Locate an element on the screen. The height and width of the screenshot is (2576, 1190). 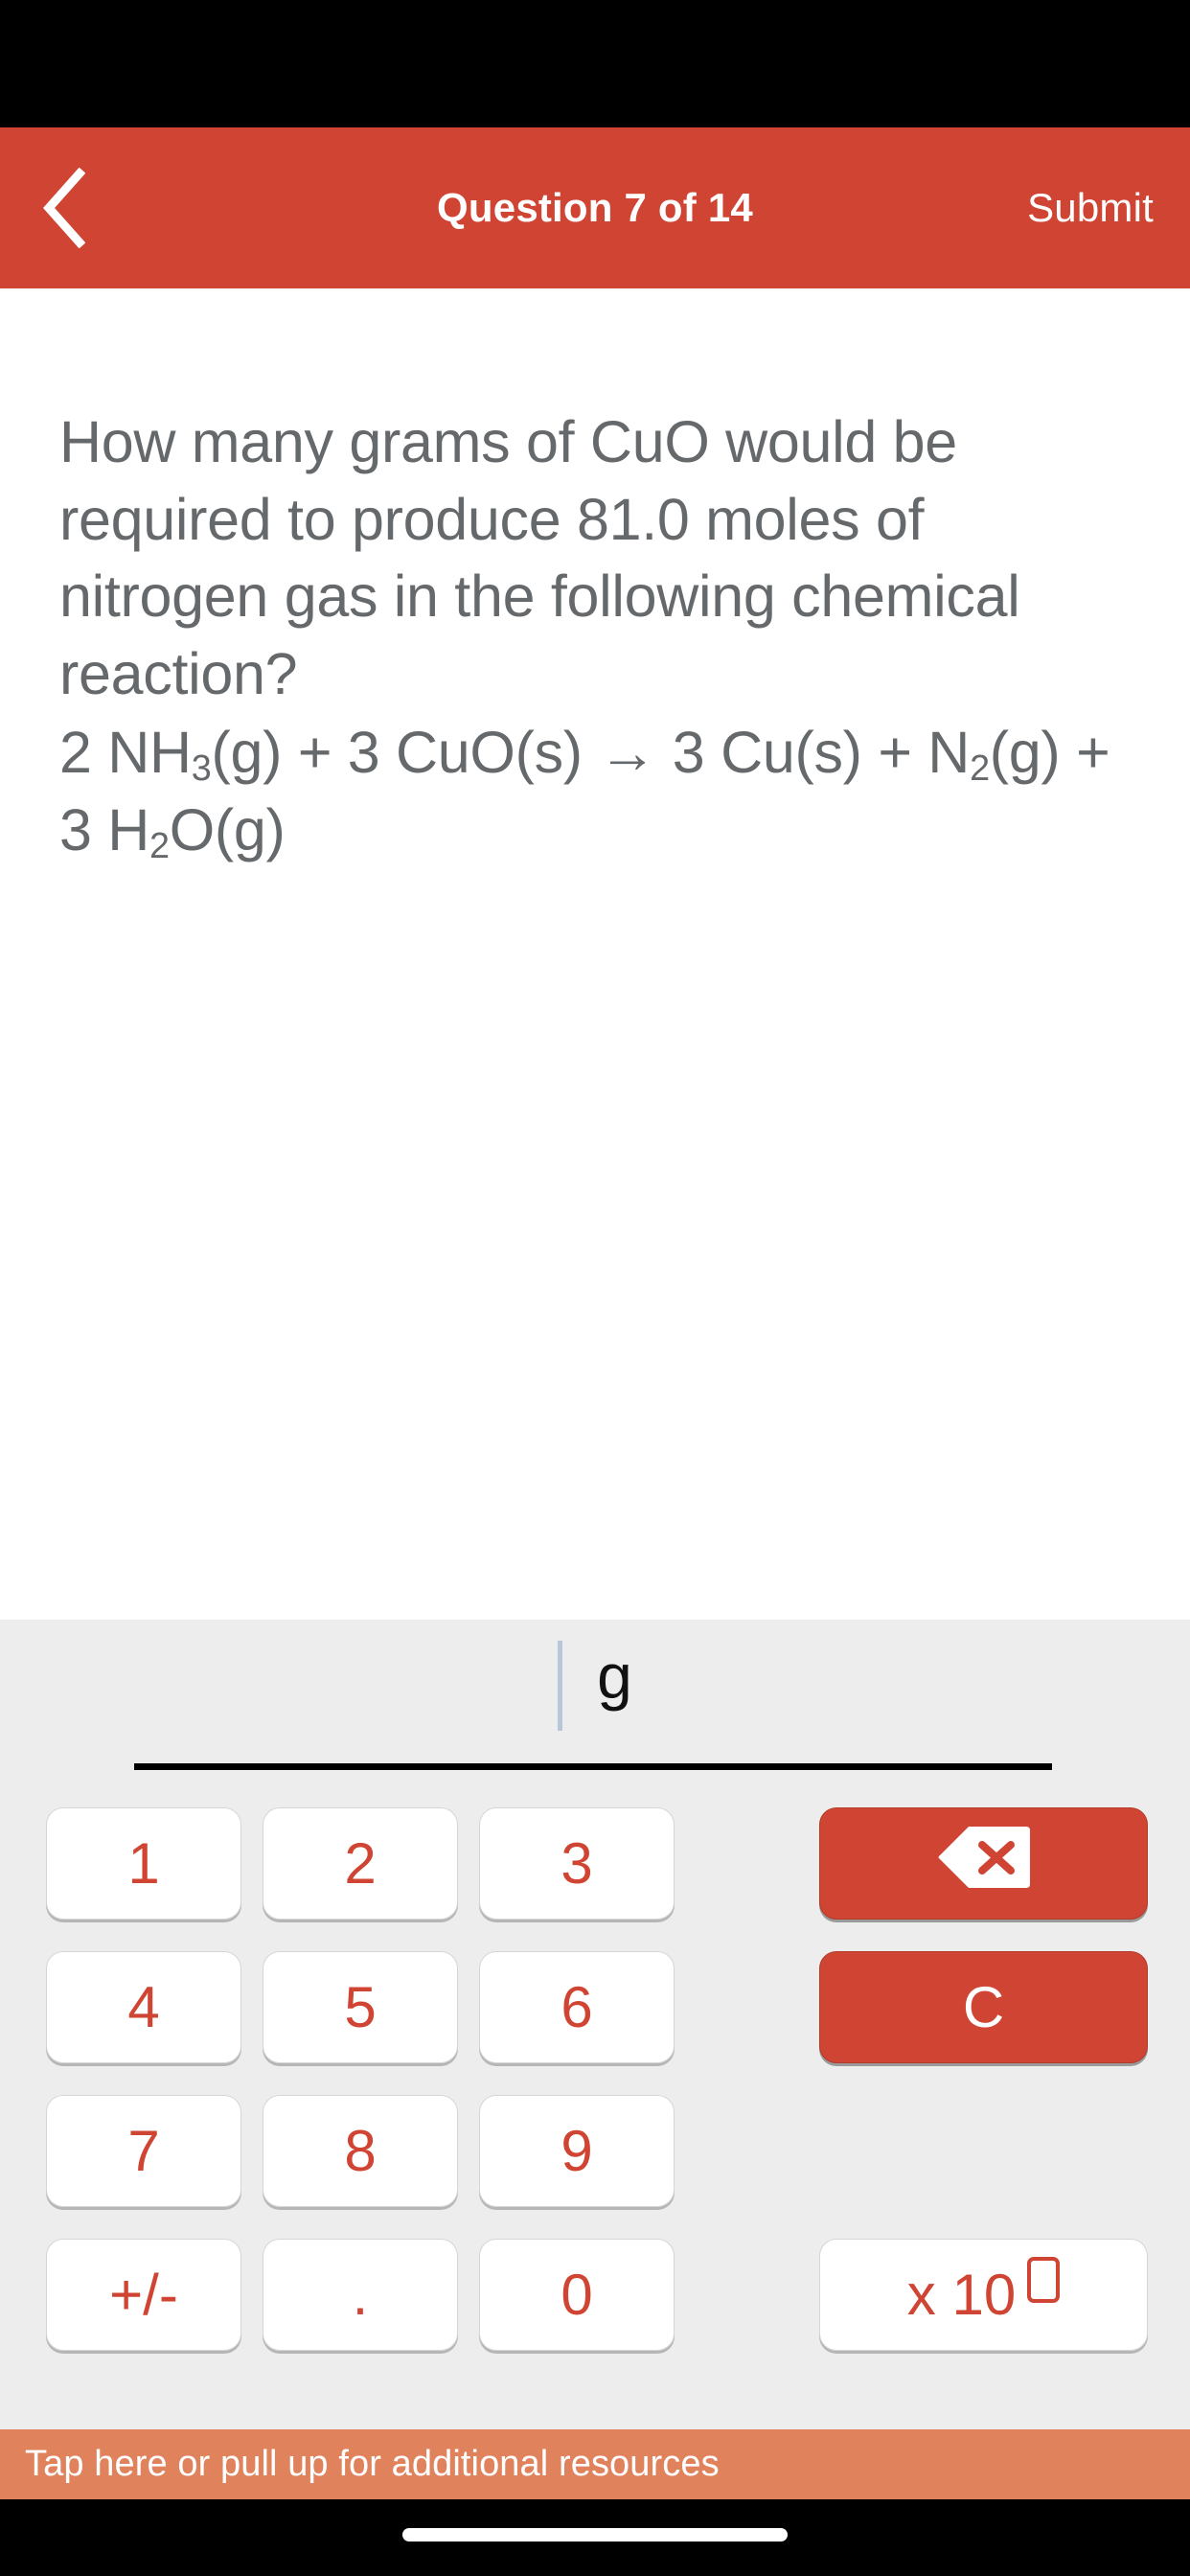
key-7: 7 is located at coordinates (144, 2151).